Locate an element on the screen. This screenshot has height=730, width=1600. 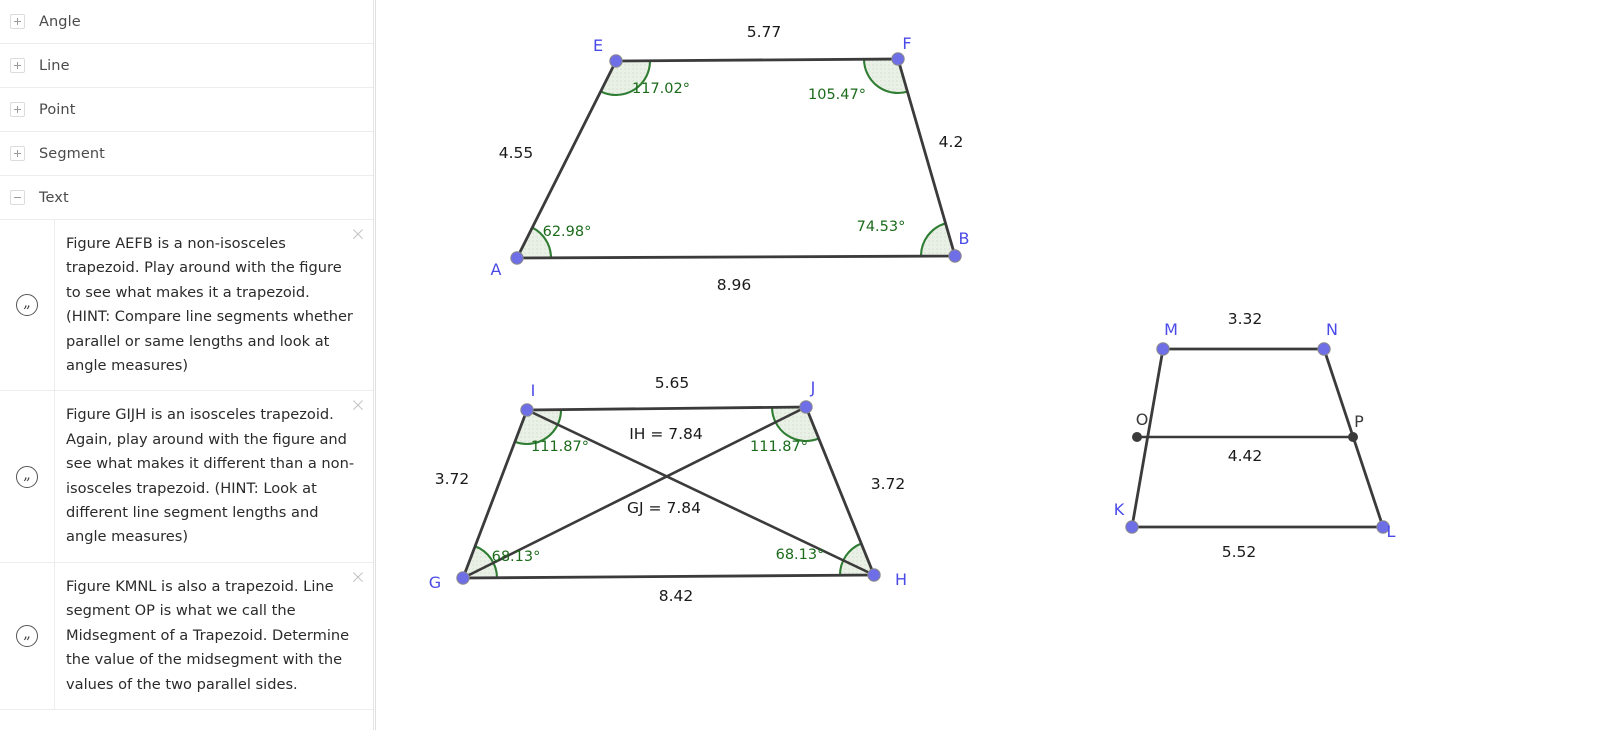
tree-item-label: Line is located at coordinates (54, 65).